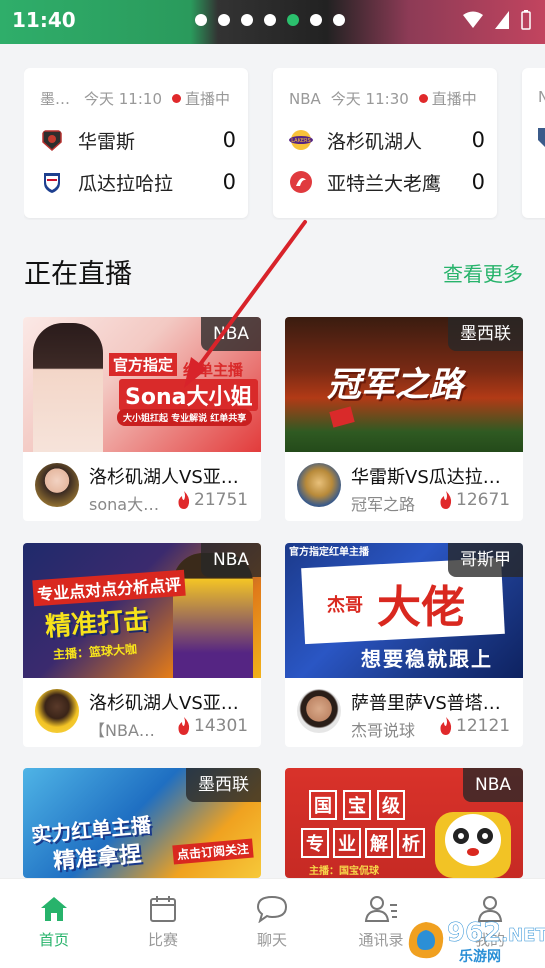 The height and width of the screenshot is (968, 545). I want to click on stream-thumbnail: 实力红单主播 精准拿捏 点击订阅关注 墨西联, so click(142, 823).